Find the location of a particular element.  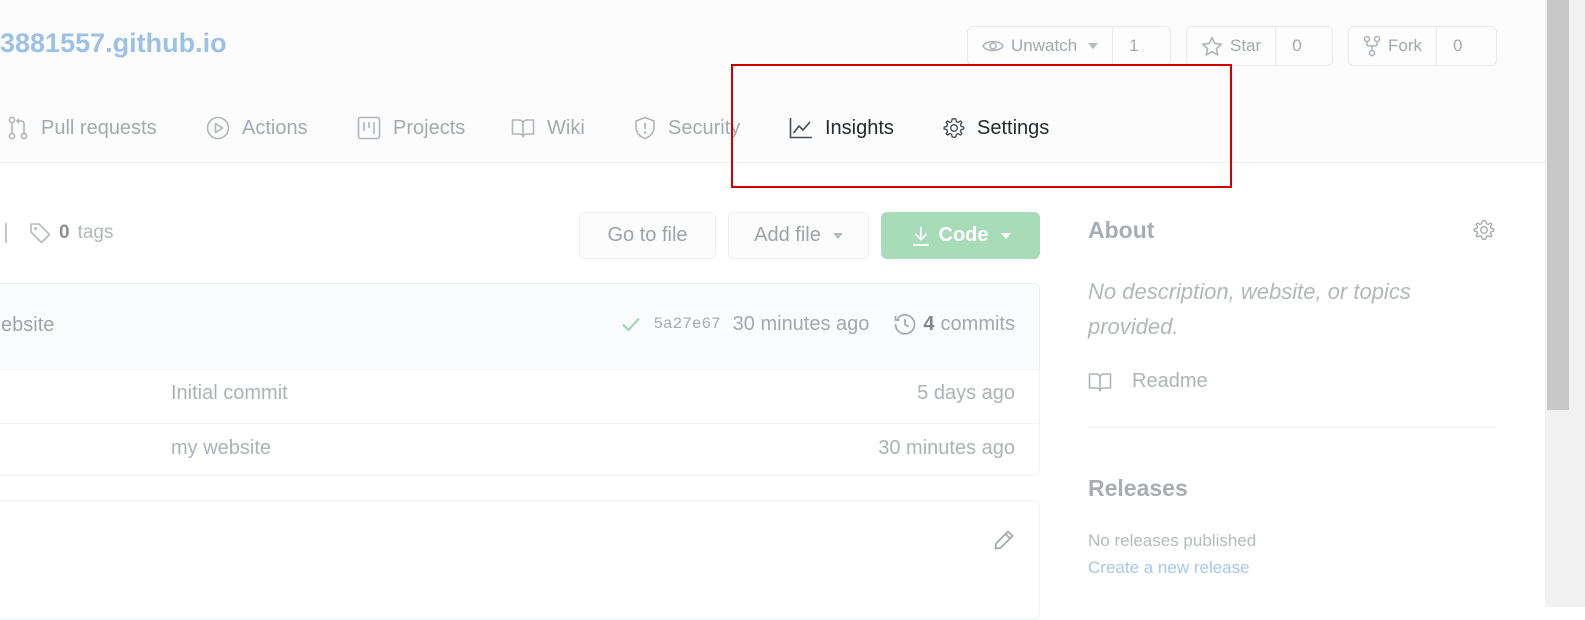

commit-sha: 5a27e67 is located at coordinates (686, 324).